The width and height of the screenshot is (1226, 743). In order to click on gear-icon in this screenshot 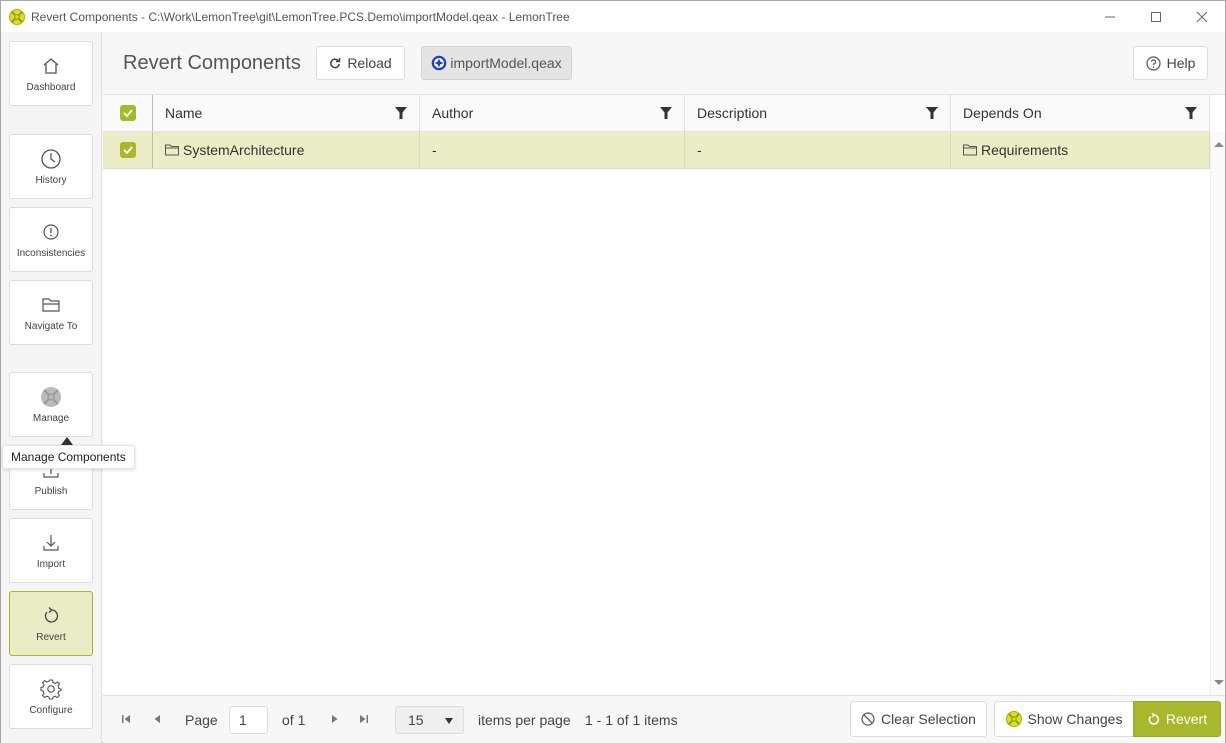, I will do `click(51, 689)`.